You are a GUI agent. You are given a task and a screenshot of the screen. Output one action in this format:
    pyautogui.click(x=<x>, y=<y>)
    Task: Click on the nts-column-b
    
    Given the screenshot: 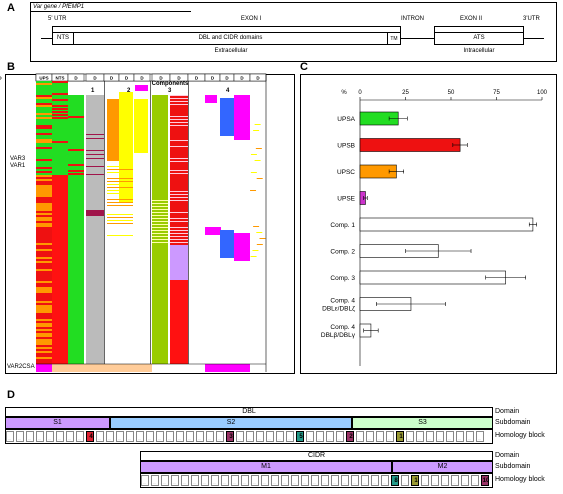 What is the action you would take?
    pyautogui.click(x=60, y=269)
    